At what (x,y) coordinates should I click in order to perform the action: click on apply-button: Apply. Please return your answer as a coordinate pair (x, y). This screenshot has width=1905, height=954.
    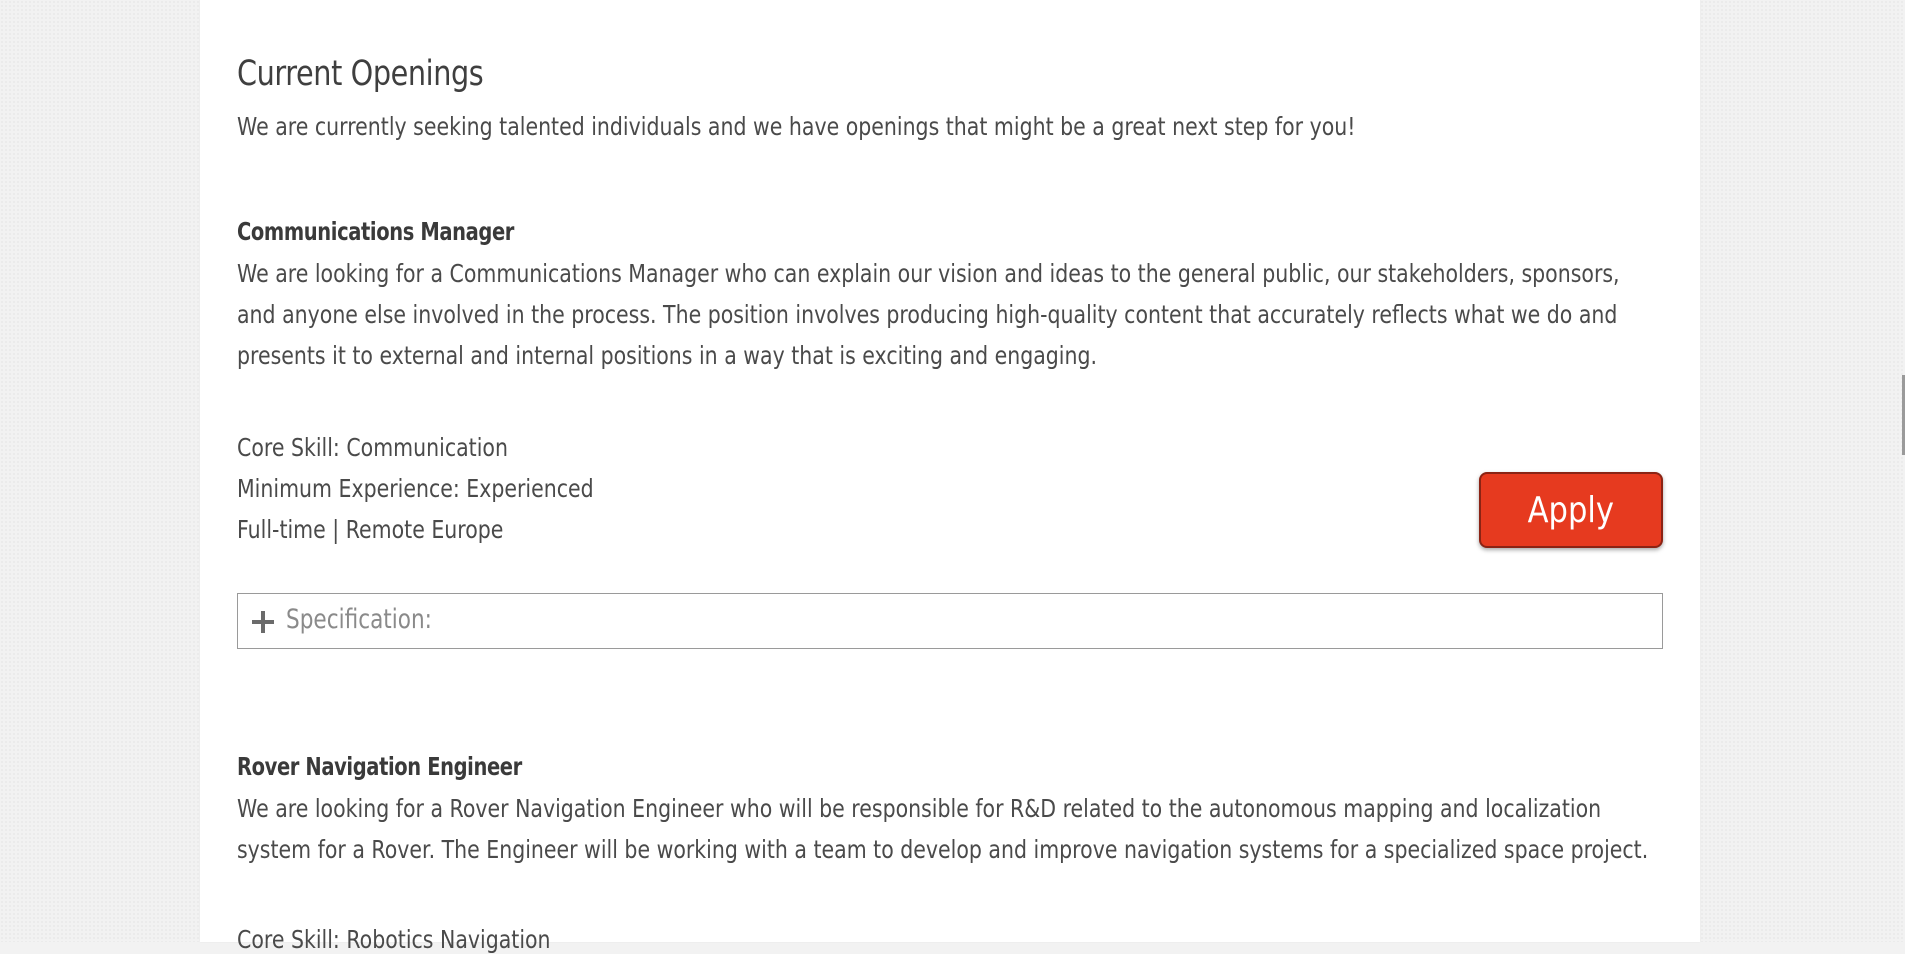
    Looking at the image, I should click on (1571, 510).